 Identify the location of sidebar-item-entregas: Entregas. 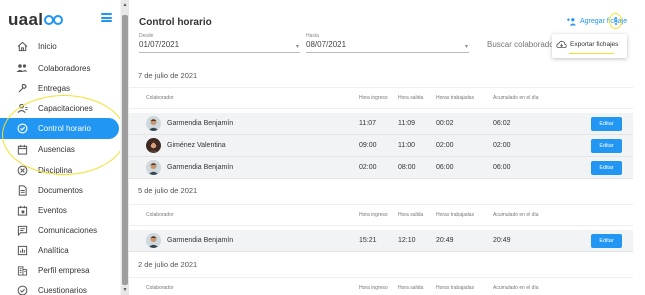
(60, 88).